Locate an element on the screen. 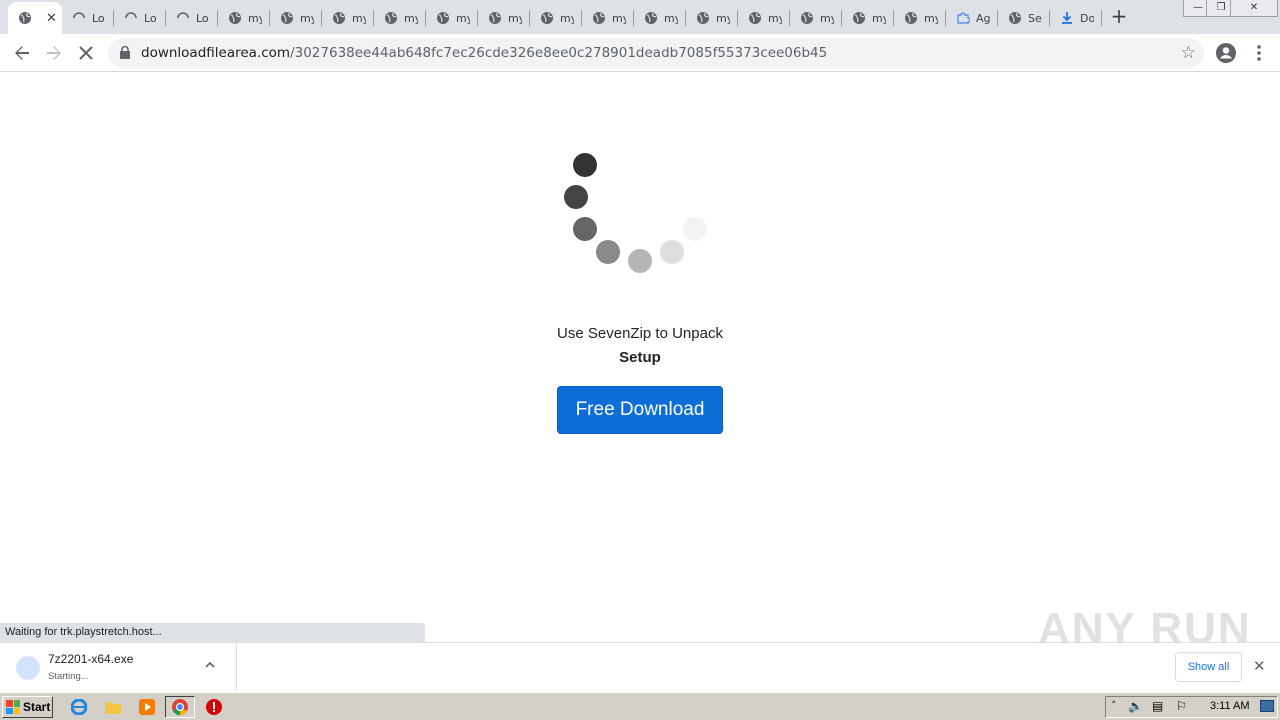 This screenshot has width=1280, height=720. browser-tab: Ag is located at coordinates (972, 18).